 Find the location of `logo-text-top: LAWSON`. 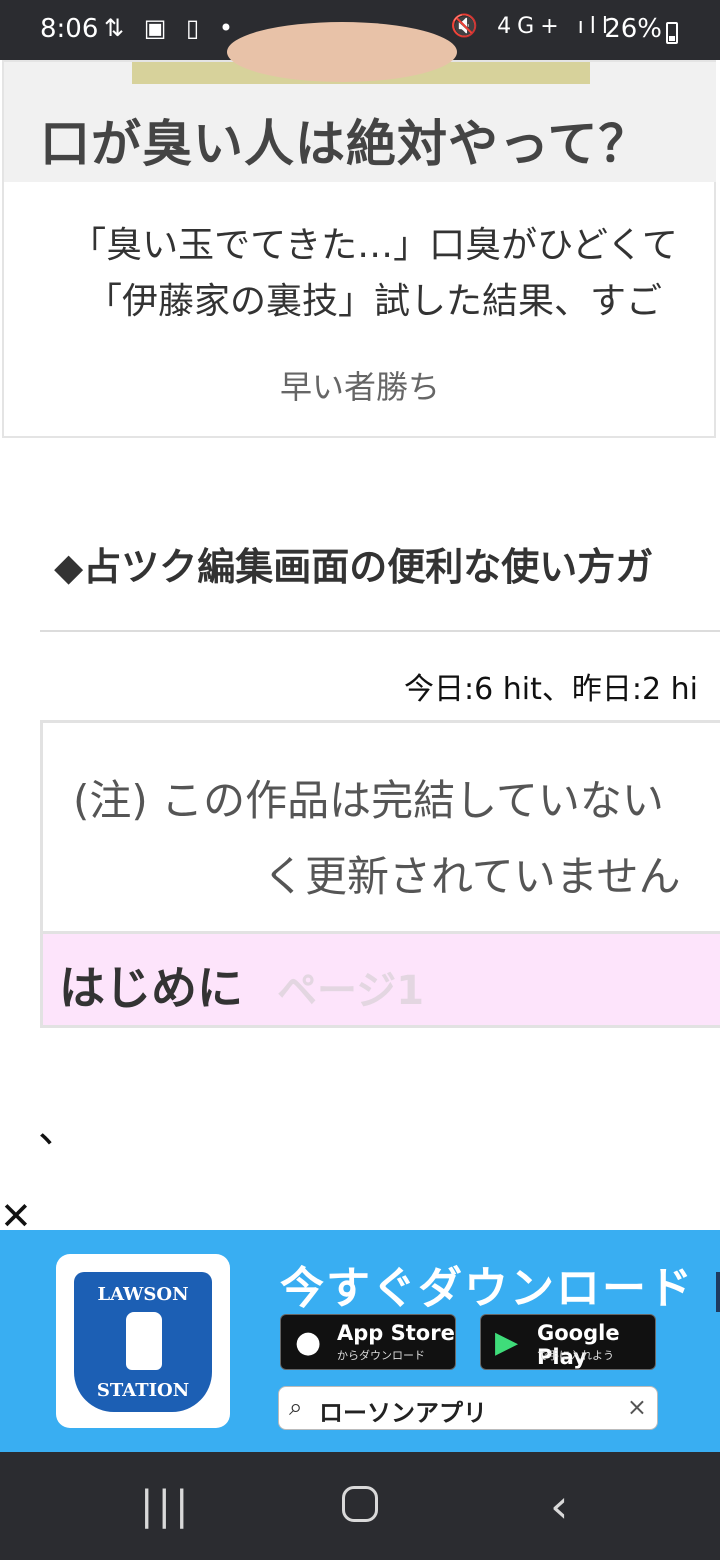

logo-text-top: LAWSON is located at coordinates (143, 1294).